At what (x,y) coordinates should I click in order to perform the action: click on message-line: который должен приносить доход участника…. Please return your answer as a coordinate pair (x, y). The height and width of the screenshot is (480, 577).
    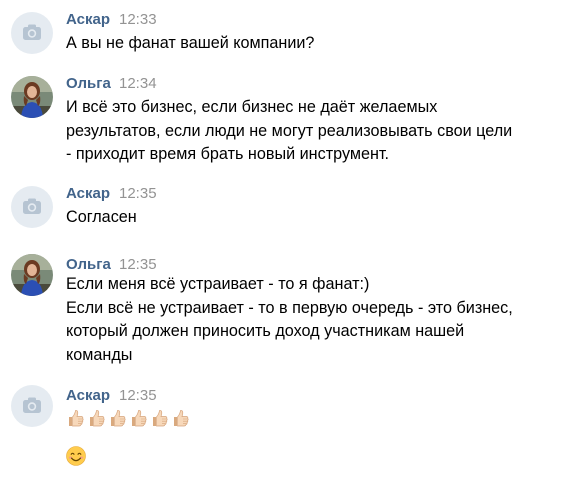
    Looking at the image, I should click on (265, 331).